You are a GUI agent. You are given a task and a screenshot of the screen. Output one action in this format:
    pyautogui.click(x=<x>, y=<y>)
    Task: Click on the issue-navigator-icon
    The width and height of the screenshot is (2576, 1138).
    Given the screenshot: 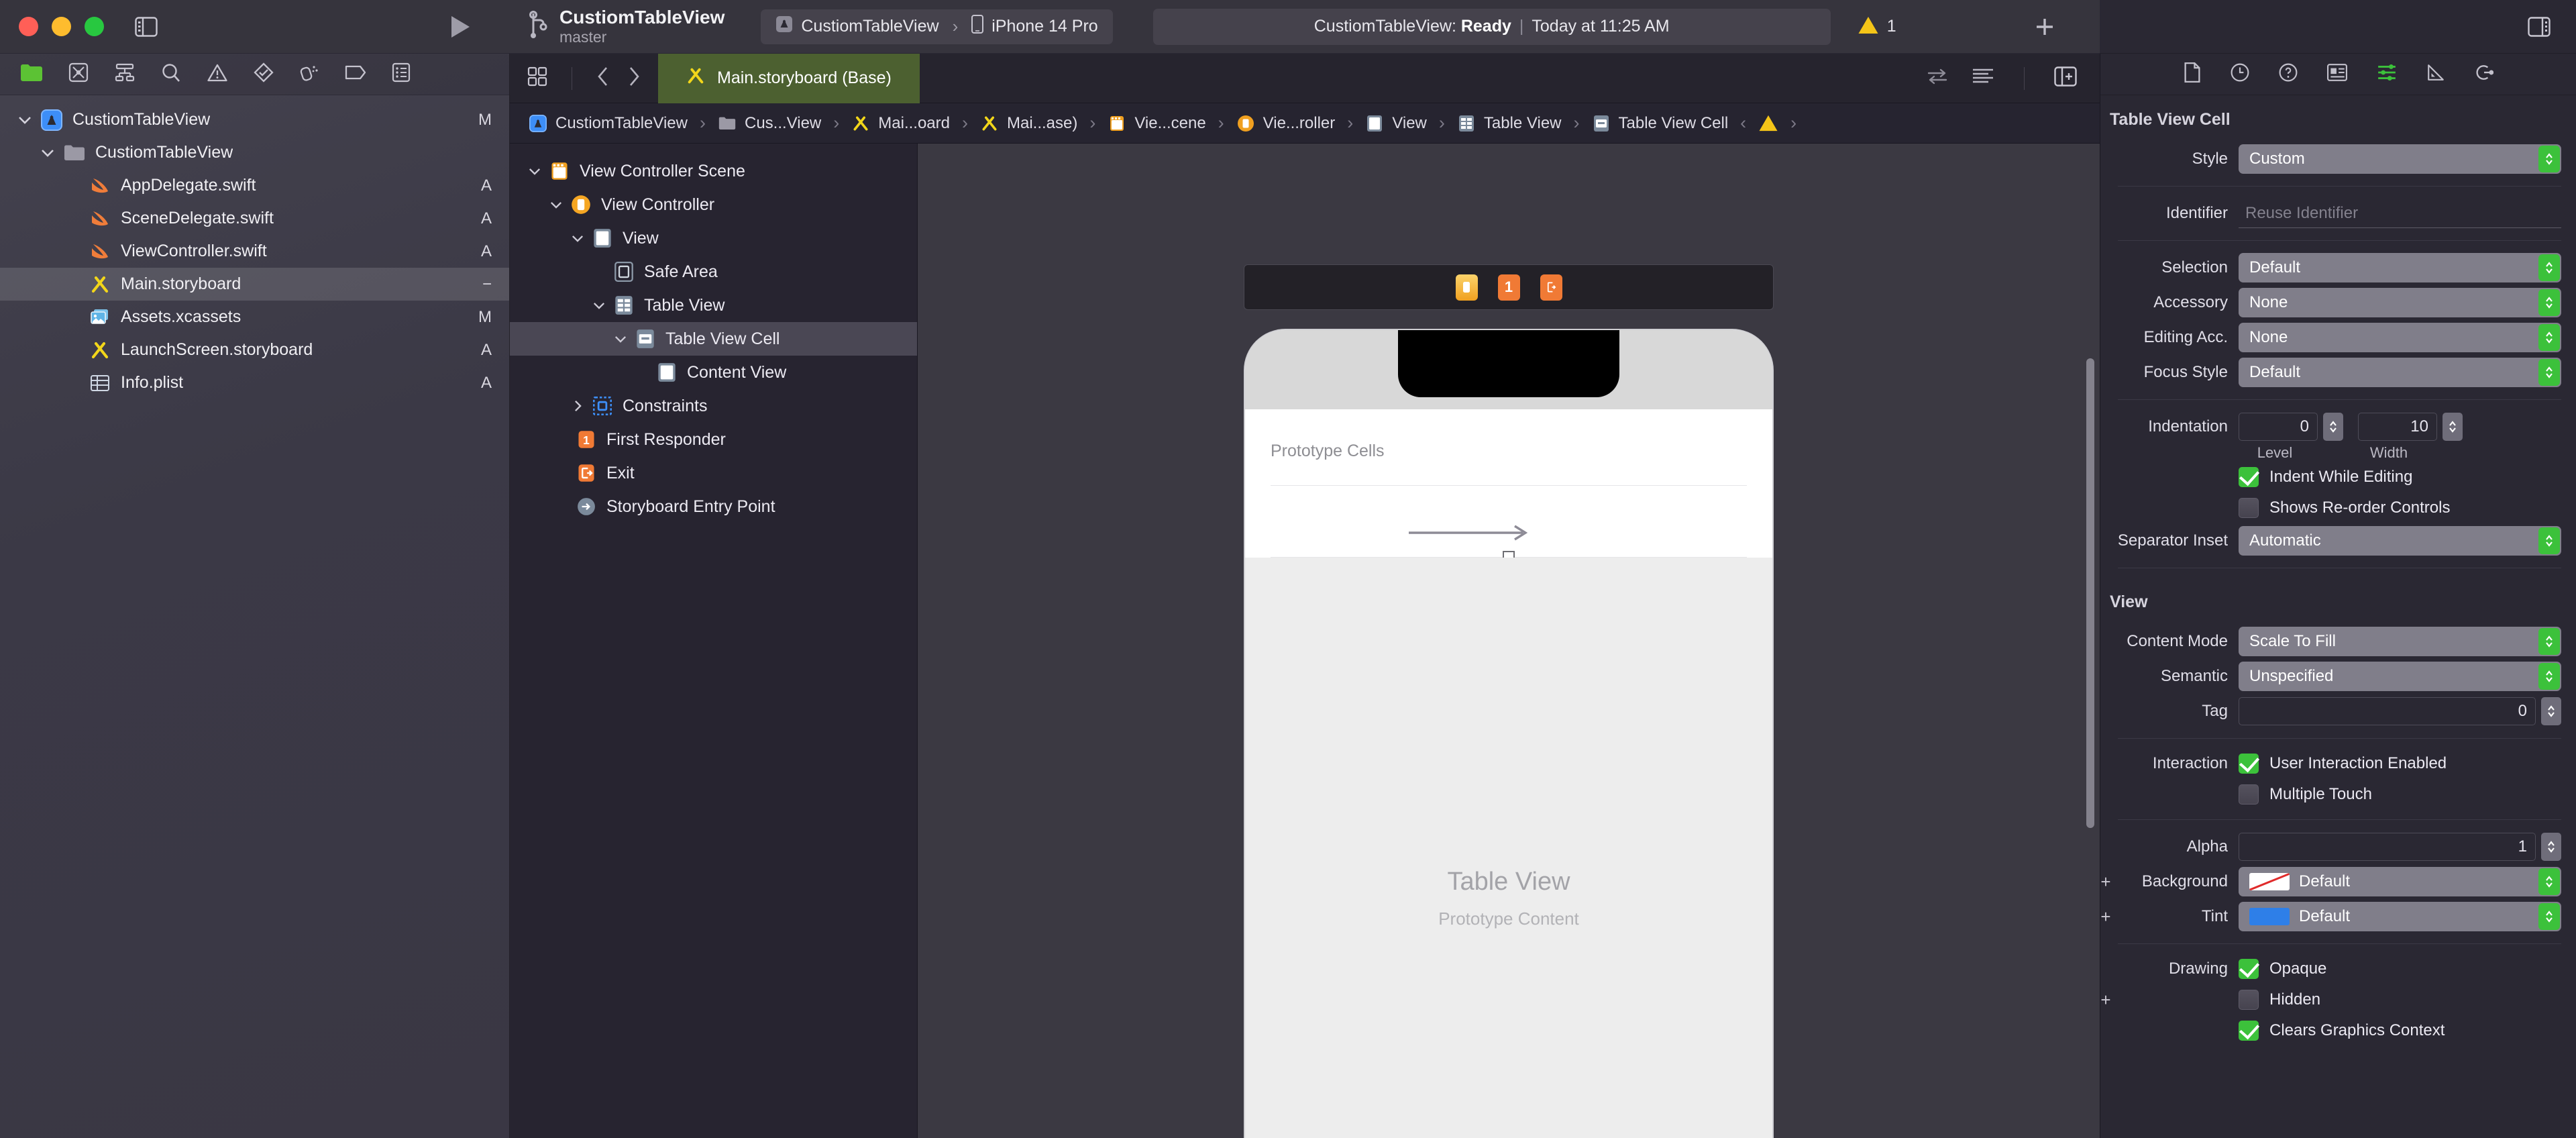 What is the action you would take?
    pyautogui.click(x=217, y=74)
    